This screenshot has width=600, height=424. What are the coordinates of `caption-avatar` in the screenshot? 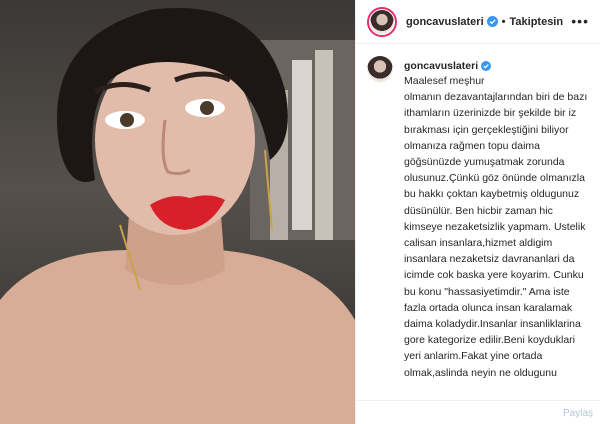 It's located at (380, 69).